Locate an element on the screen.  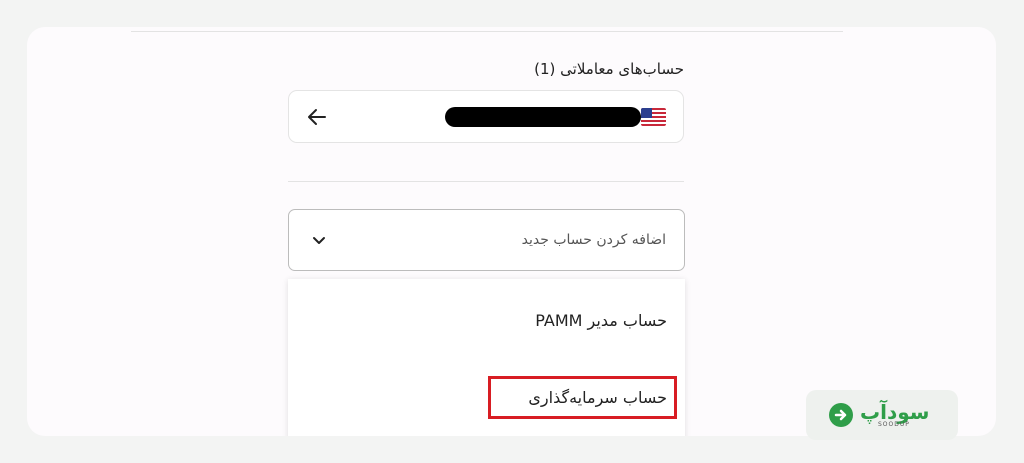
brand-logo: سودآپ SOODUP is located at coordinates (882, 415).